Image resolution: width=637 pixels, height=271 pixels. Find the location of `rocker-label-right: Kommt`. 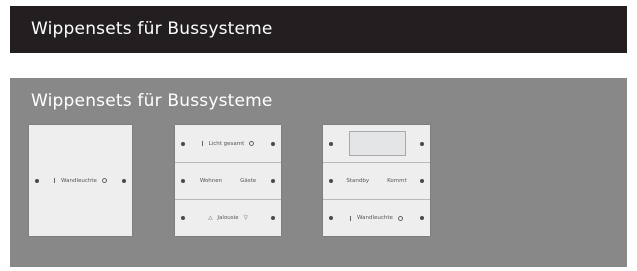

rocker-label-right: Kommt is located at coordinates (397, 181).